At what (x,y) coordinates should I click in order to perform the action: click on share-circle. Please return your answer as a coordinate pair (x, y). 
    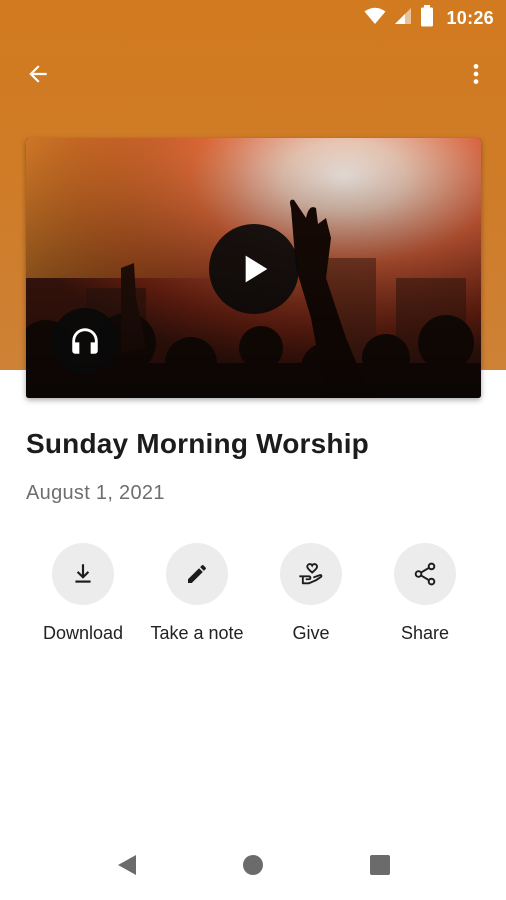
    Looking at the image, I should click on (425, 574).